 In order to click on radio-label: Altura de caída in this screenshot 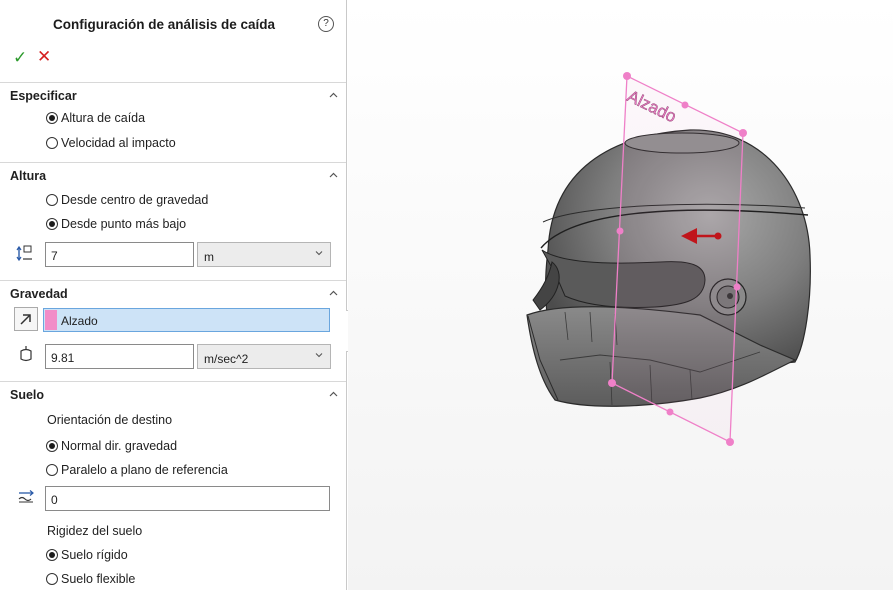, I will do `click(103, 118)`.